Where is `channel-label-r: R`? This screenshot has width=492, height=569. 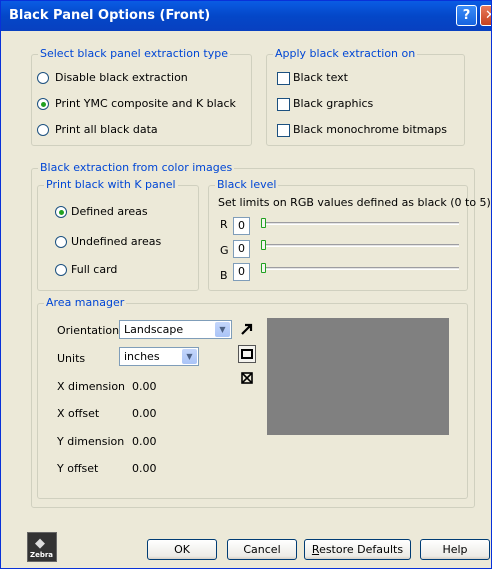
channel-label-r: R is located at coordinates (224, 224).